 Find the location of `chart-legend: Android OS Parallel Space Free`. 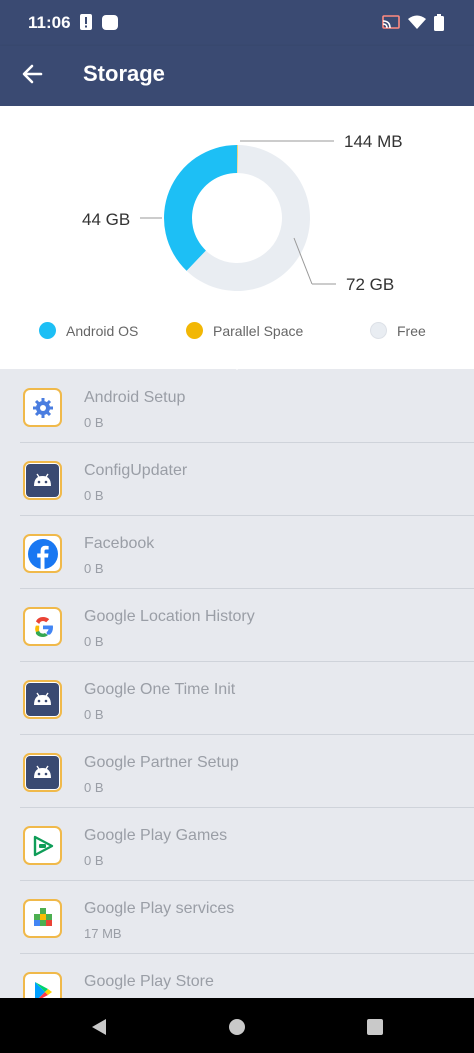

chart-legend: Android OS Parallel Space Free is located at coordinates (237, 334).